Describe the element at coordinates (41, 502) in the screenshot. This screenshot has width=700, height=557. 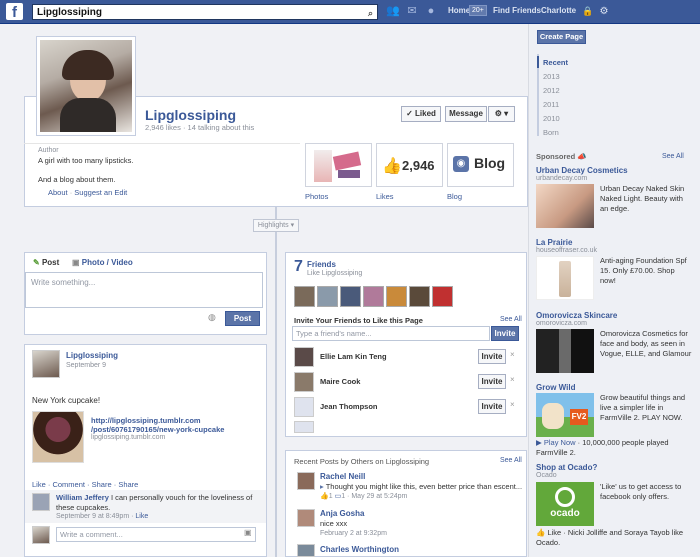
I see `commenter-avatar` at that location.